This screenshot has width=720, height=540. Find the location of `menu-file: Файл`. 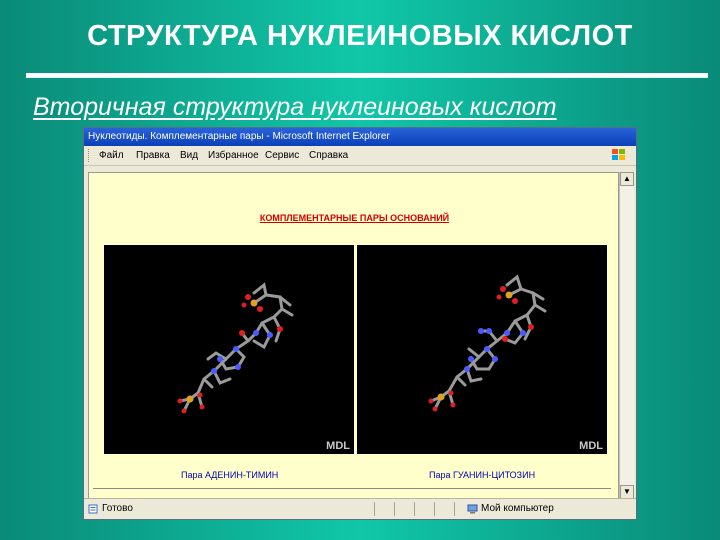

menu-file: Файл is located at coordinates (111, 155).